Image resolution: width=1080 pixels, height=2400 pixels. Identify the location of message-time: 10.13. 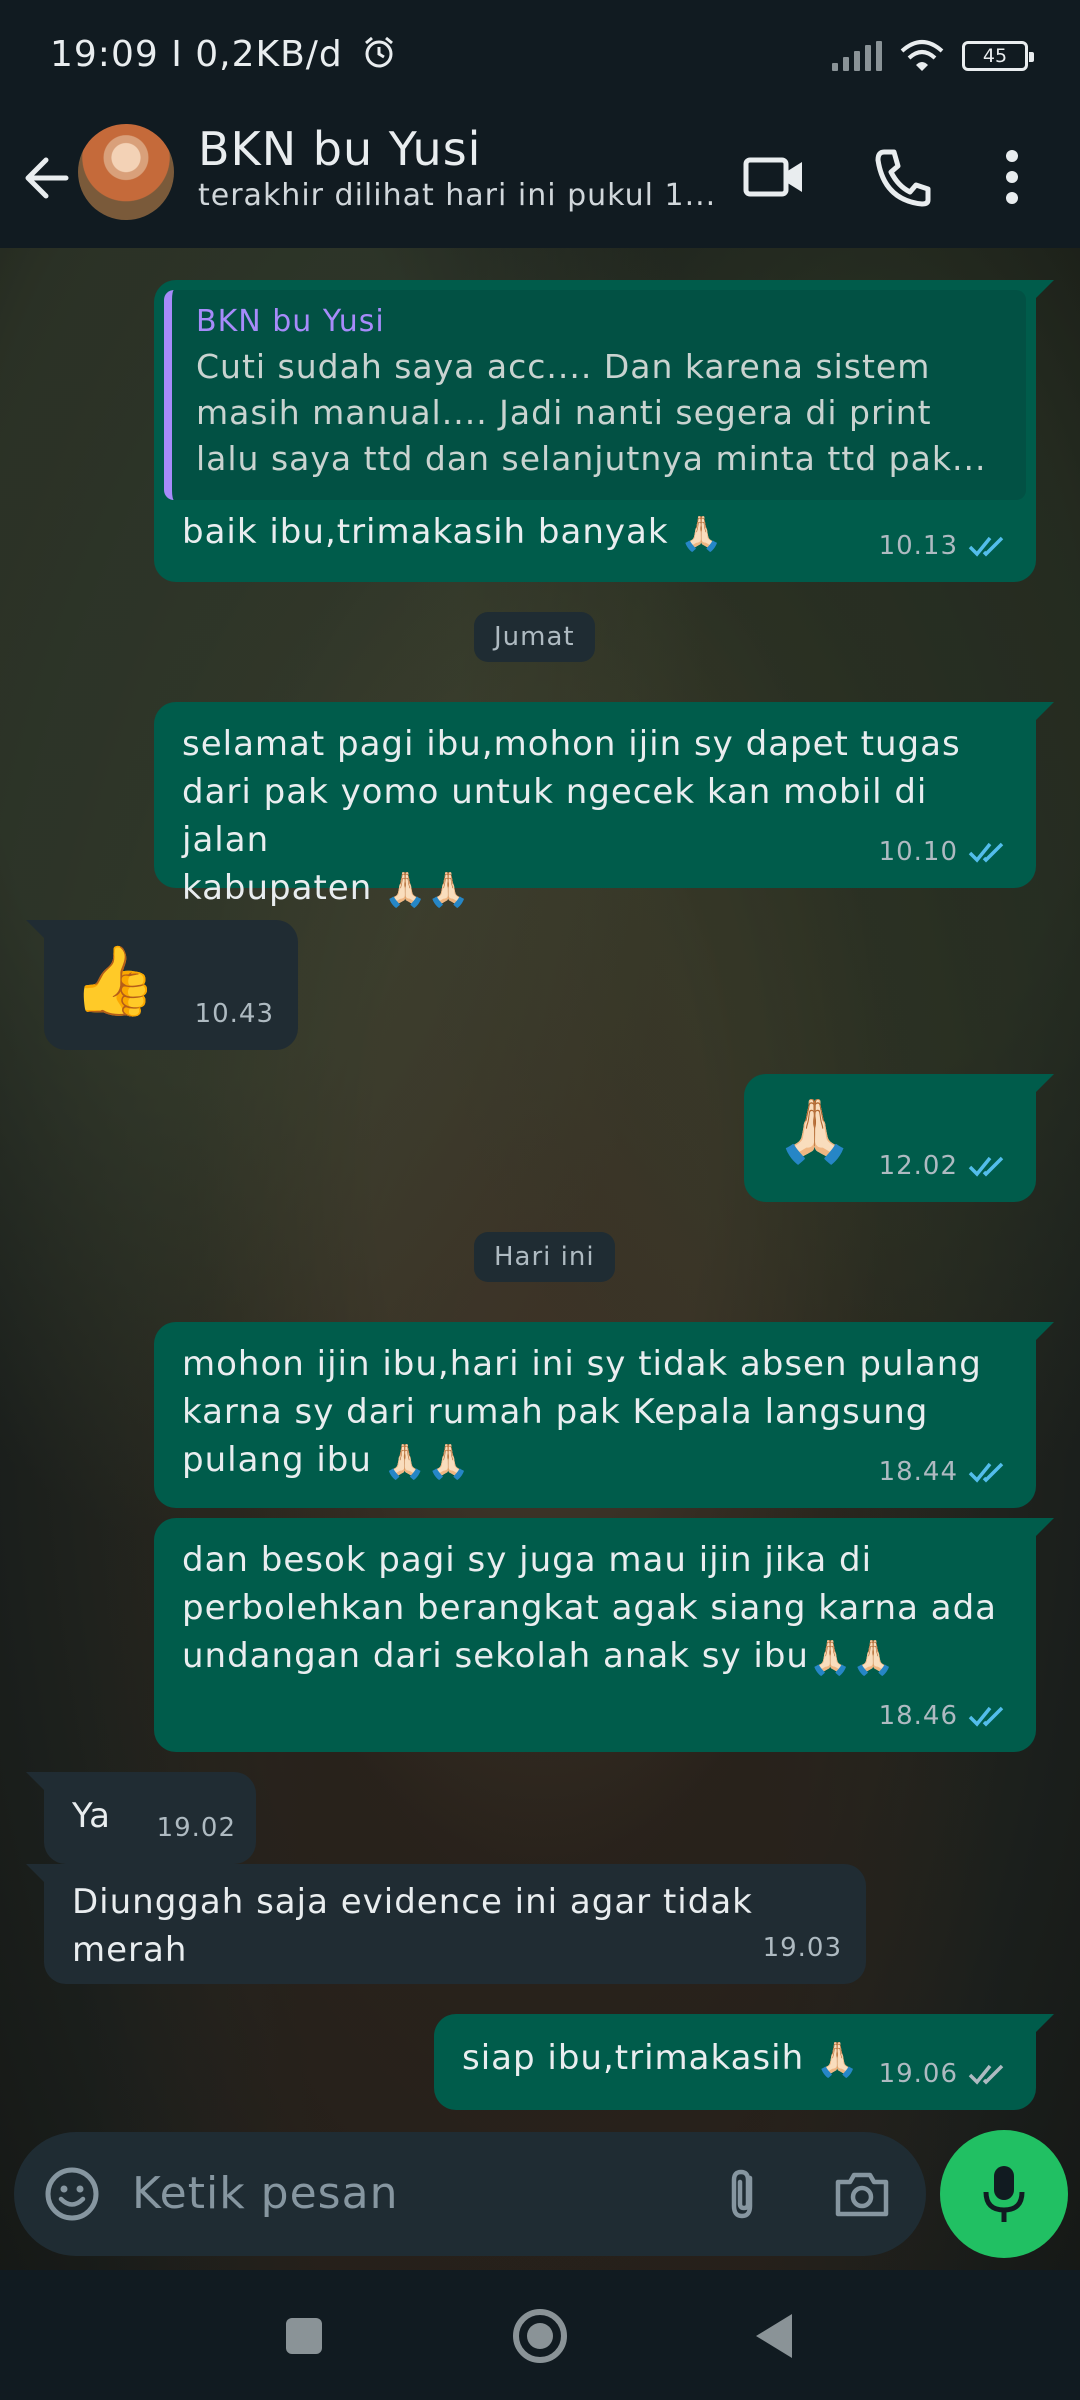
(918, 546).